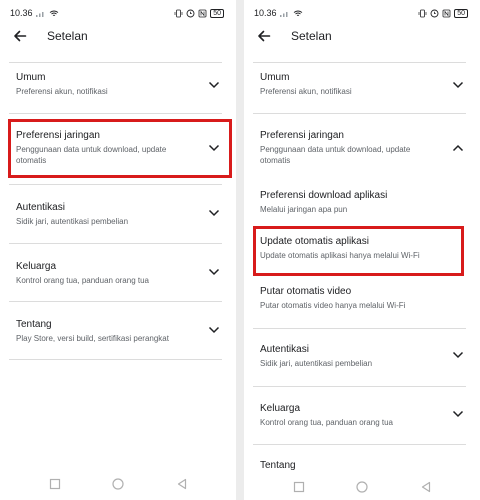 This screenshot has width=480, height=500. Describe the element at coordinates (275, 160) in the screenshot. I see `item-subtitle-line2: otomatis` at that location.